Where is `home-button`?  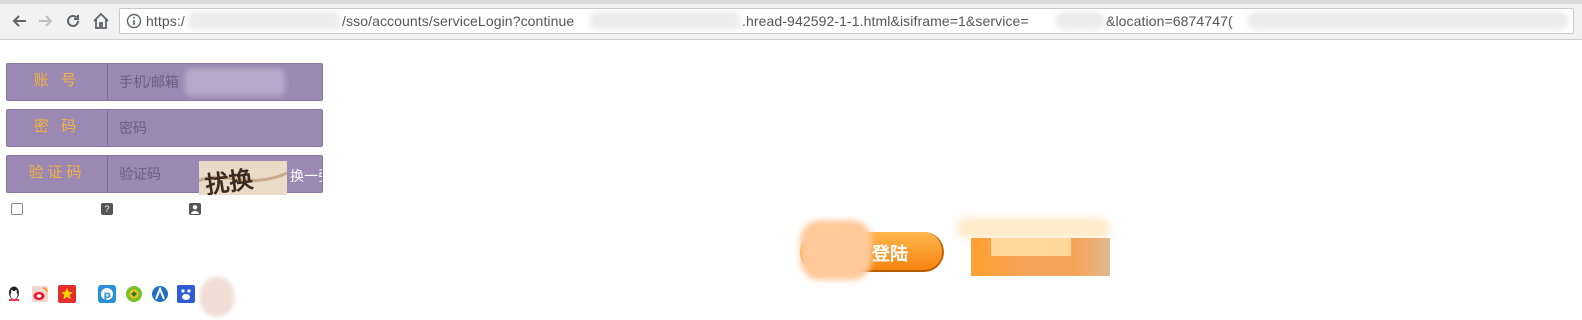
home-button is located at coordinates (101, 21).